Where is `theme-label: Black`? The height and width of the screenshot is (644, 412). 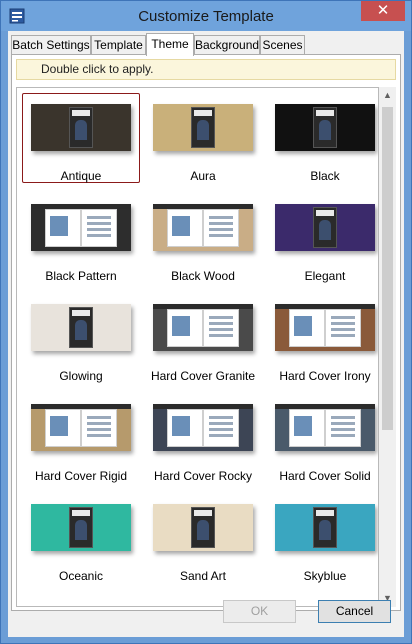 theme-label: Black is located at coordinates (325, 176).